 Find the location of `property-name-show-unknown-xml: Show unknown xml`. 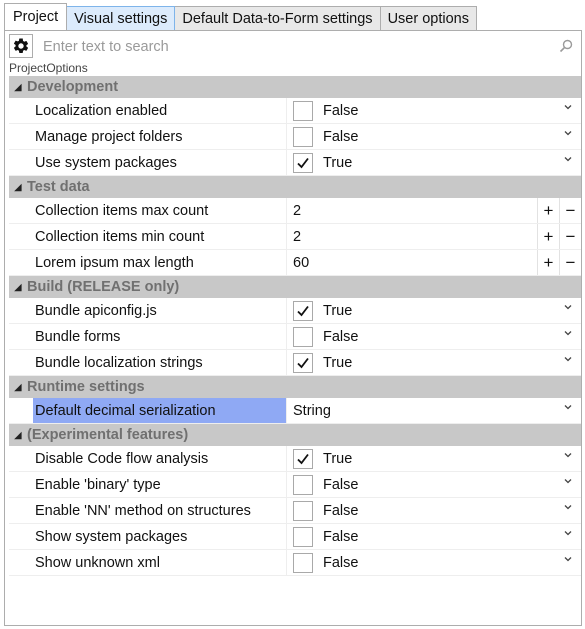

property-name-show-unknown-xml: Show unknown xml is located at coordinates (160, 562).